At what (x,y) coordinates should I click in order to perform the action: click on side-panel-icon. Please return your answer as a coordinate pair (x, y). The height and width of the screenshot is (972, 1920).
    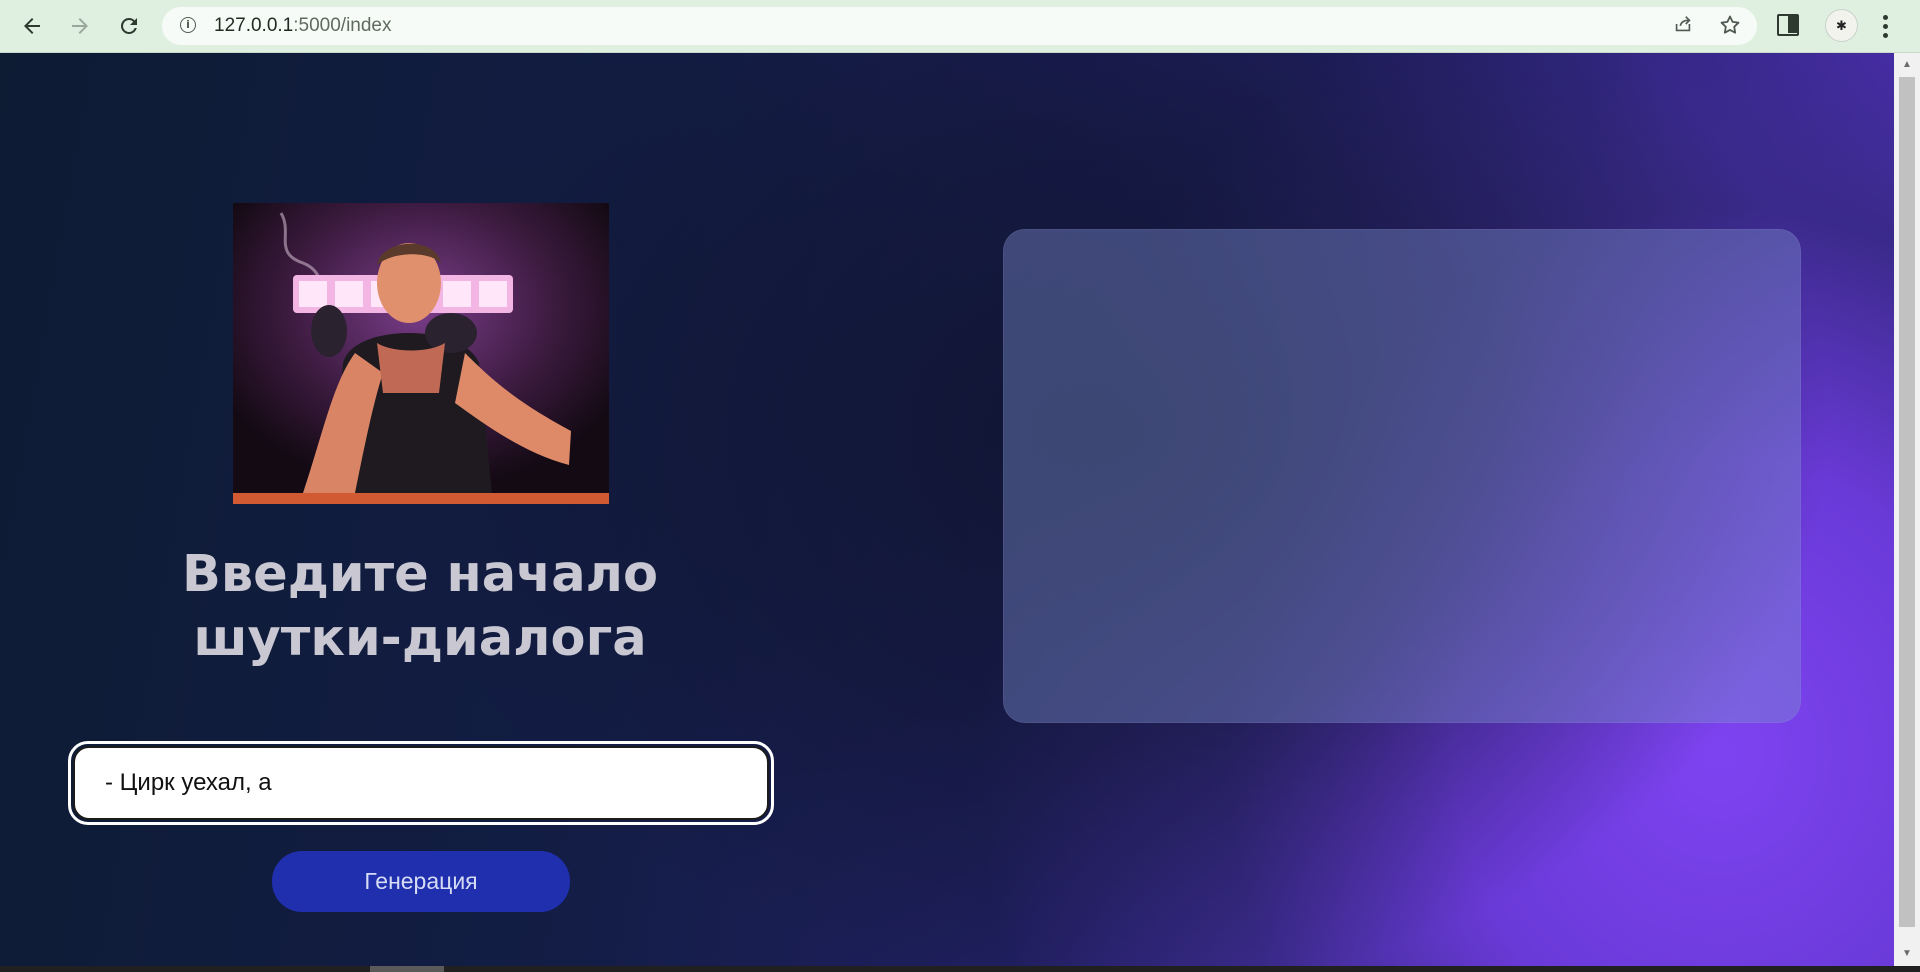
    Looking at the image, I should click on (1788, 25).